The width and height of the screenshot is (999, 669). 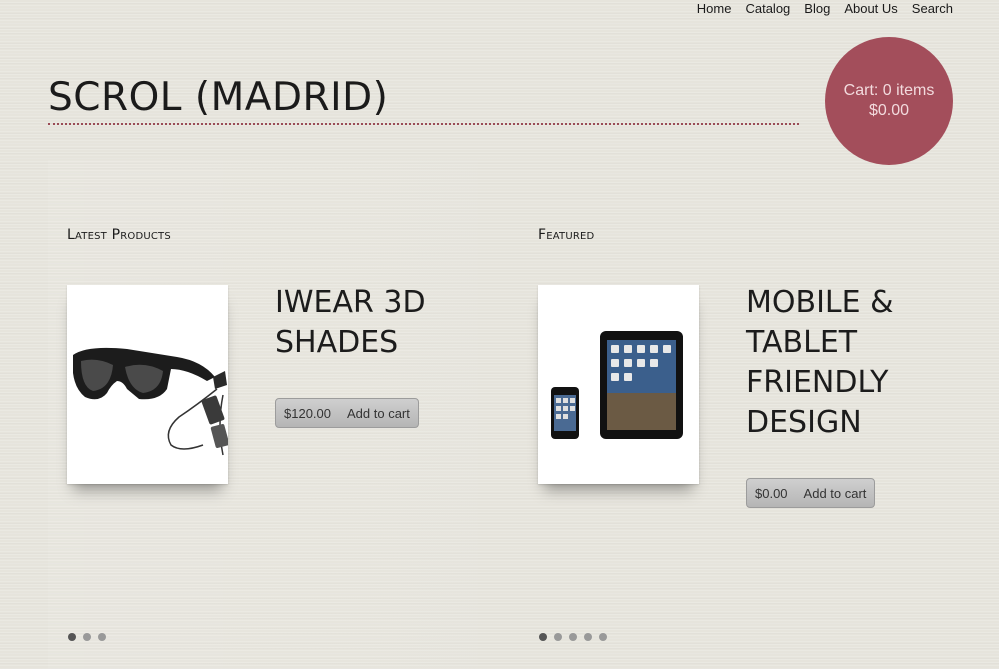 I want to click on section-title-featured: Featured, so click(x=566, y=235).